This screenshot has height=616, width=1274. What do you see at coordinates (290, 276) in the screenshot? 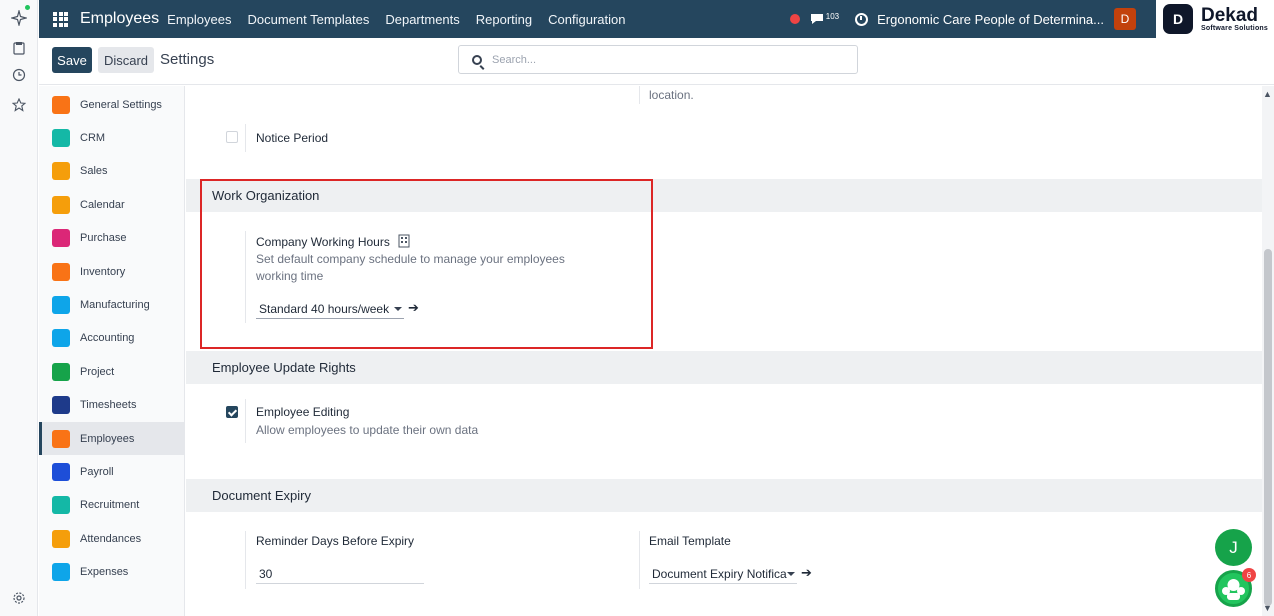
I see `company-working-hours-desc-2: working time` at bounding box center [290, 276].